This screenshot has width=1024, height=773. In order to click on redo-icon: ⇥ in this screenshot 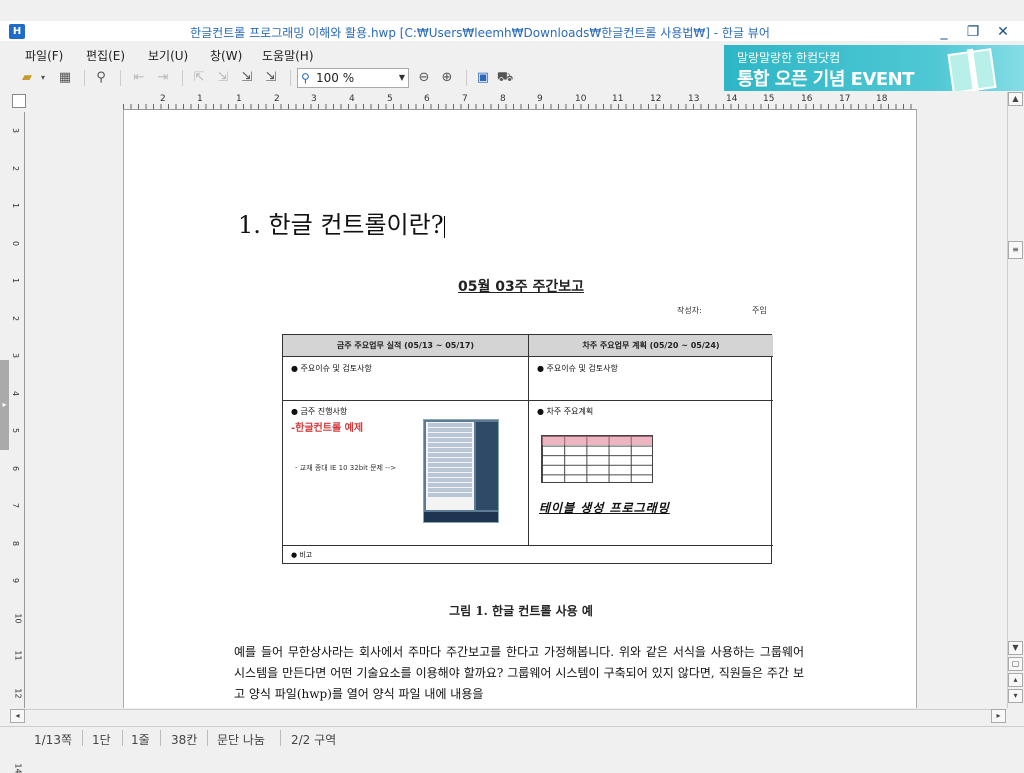, I will do `click(163, 78)`.